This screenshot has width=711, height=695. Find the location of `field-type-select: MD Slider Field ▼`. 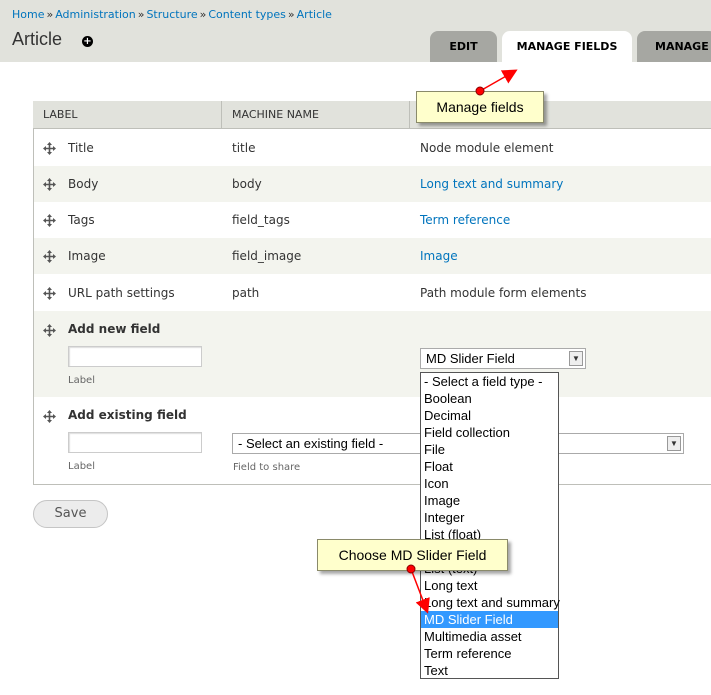

field-type-select: MD Slider Field ▼ is located at coordinates (503, 358).